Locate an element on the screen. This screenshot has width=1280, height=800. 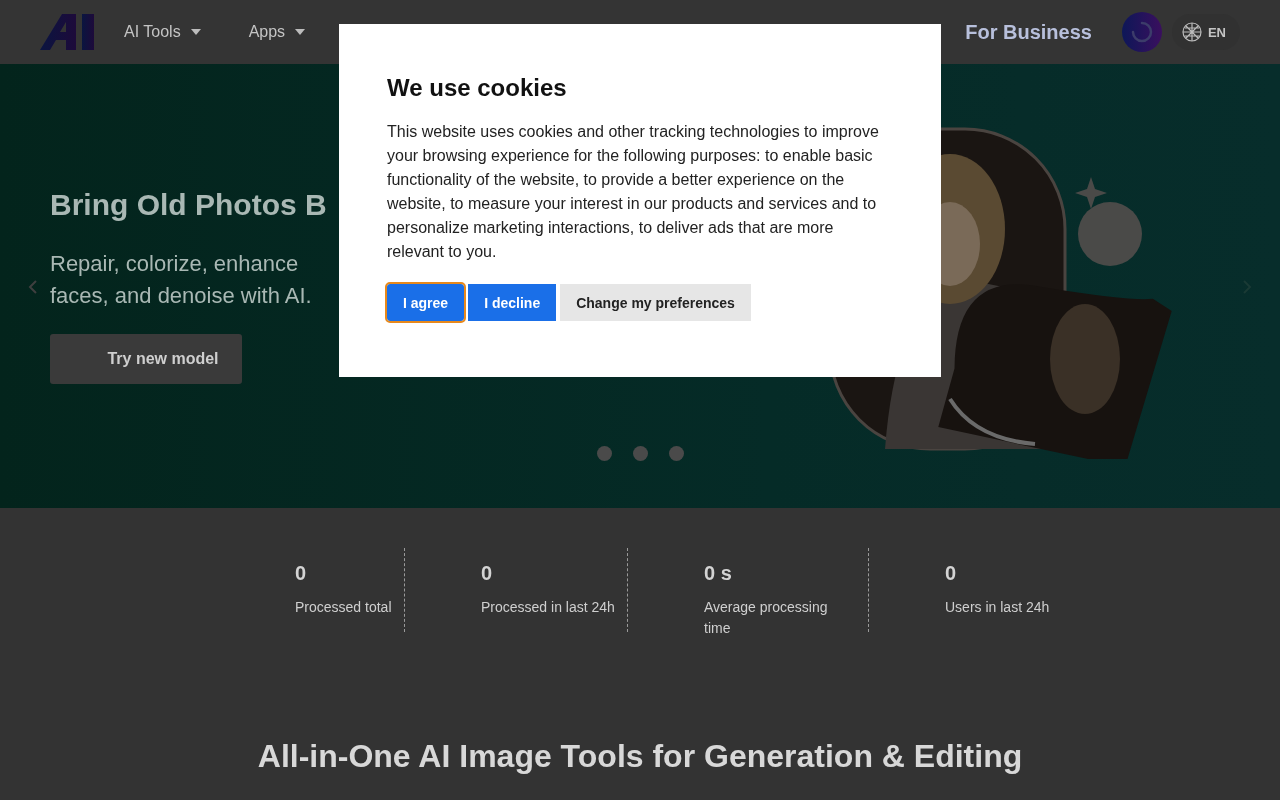
stat-value: 0 s is located at coordinates (718, 573).